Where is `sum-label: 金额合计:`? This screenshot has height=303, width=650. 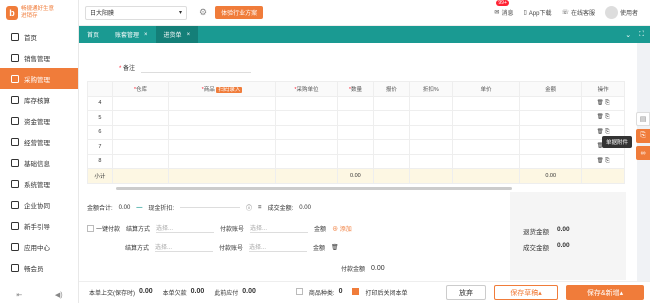 sum-label: 金额合计: is located at coordinates (100, 209).